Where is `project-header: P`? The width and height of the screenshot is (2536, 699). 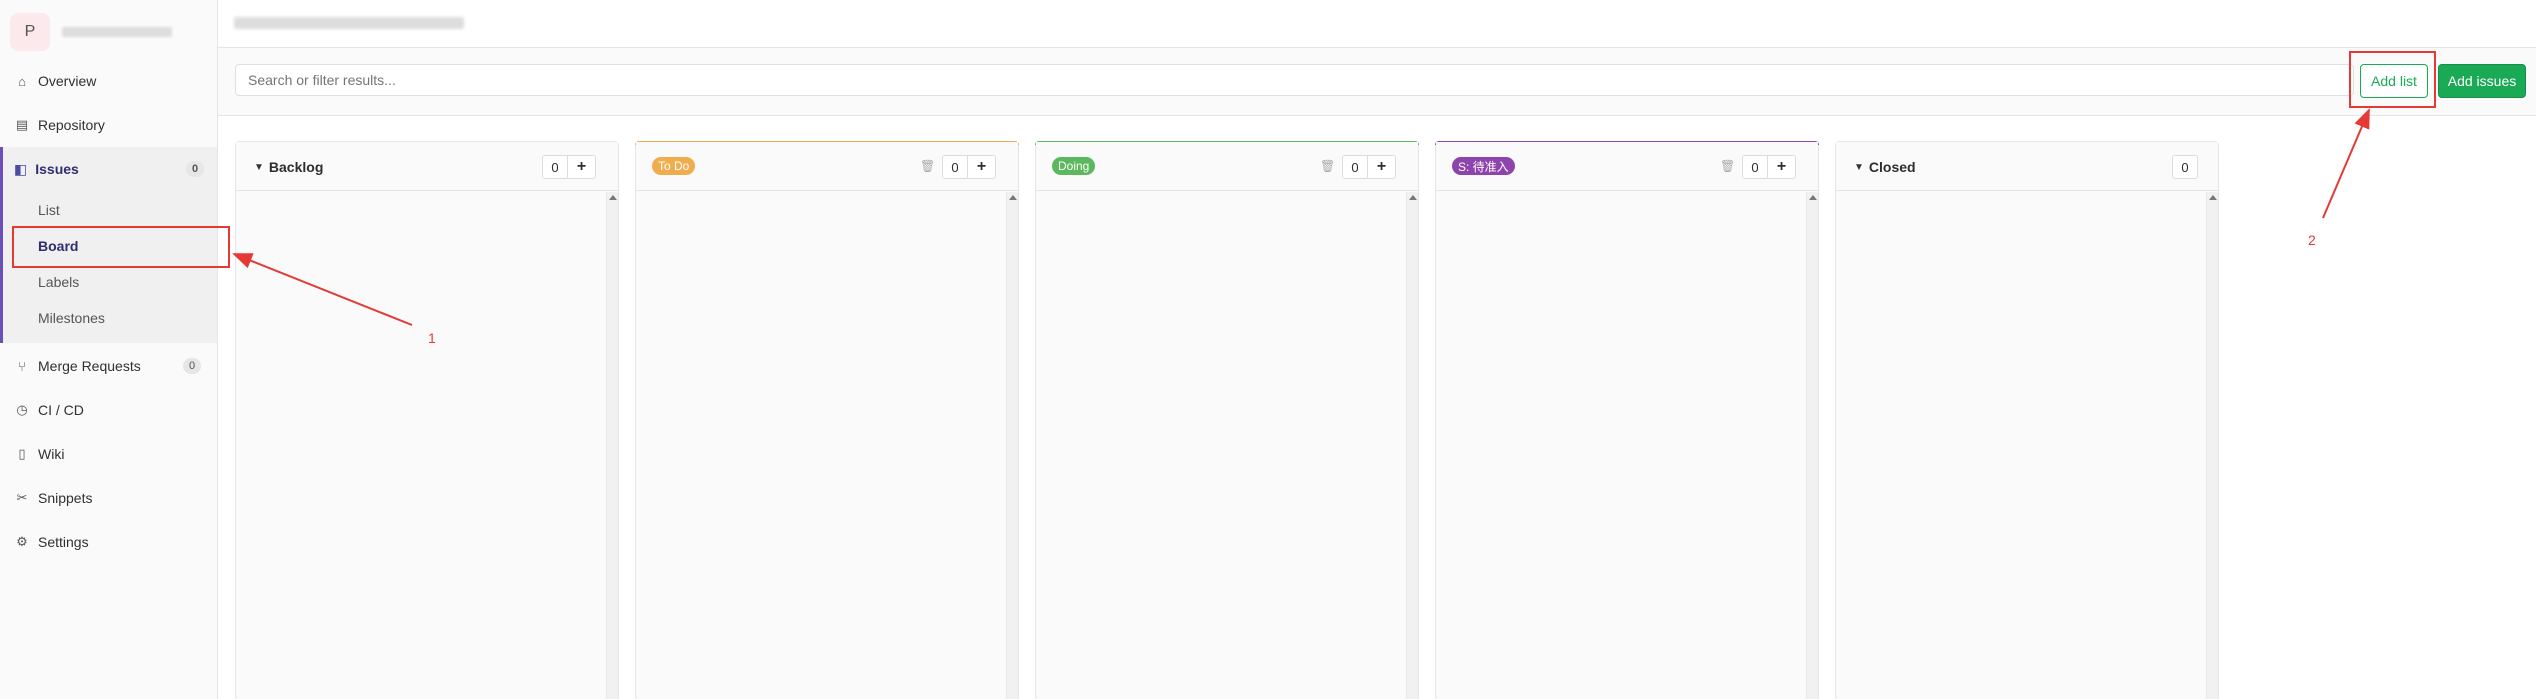
project-header: P is located at coordinates (91, 32).